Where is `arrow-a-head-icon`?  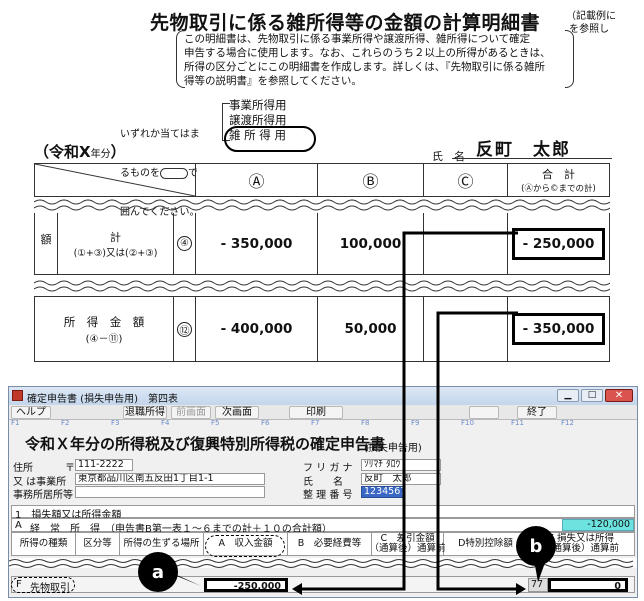
arrow-a-head-icon is located at coordinates (297, 589).